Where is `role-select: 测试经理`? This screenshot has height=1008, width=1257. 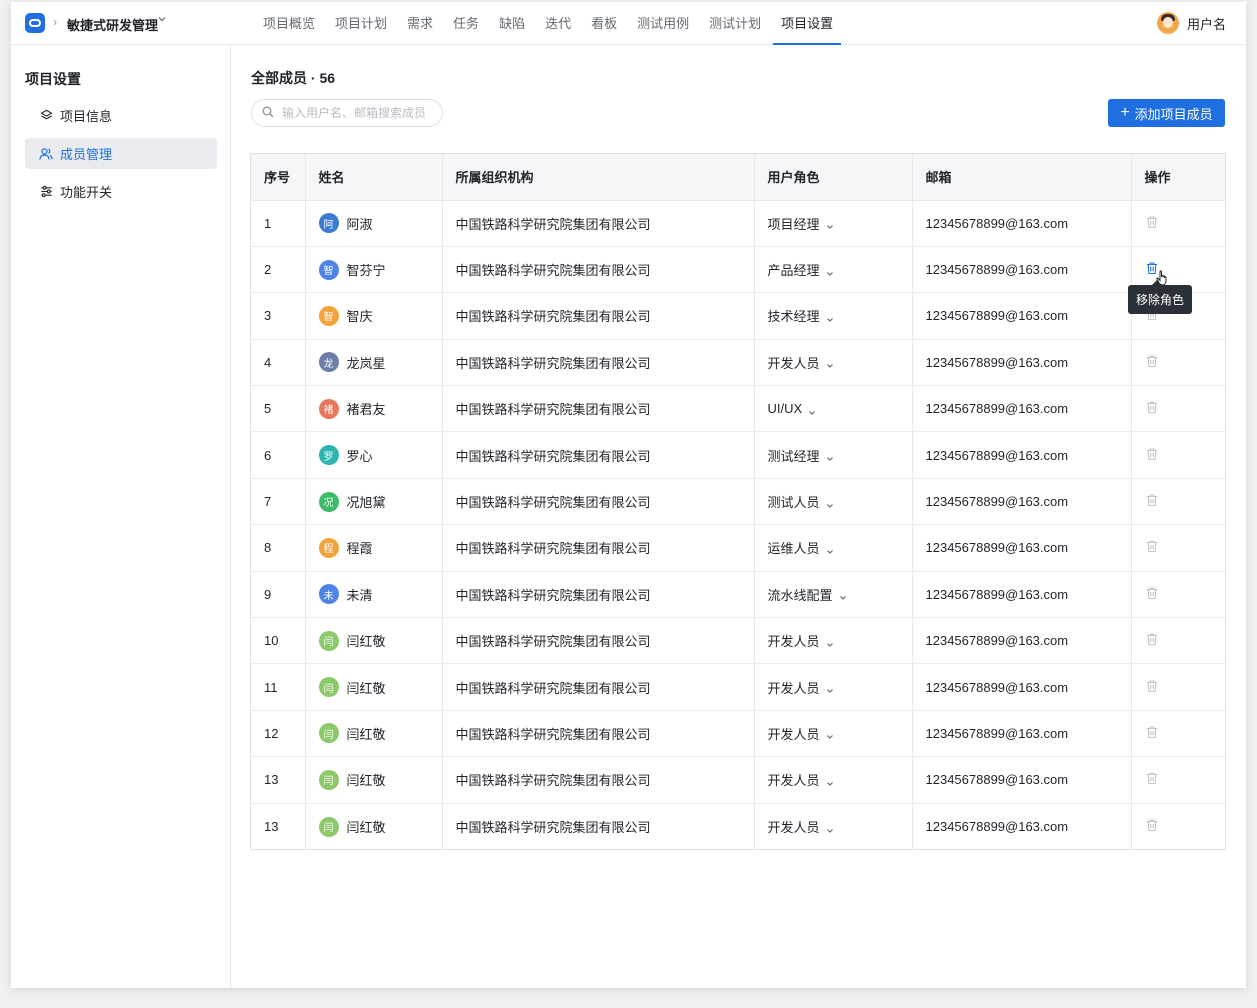 role-select: 测试经理 is located at coordinates (840, 455).